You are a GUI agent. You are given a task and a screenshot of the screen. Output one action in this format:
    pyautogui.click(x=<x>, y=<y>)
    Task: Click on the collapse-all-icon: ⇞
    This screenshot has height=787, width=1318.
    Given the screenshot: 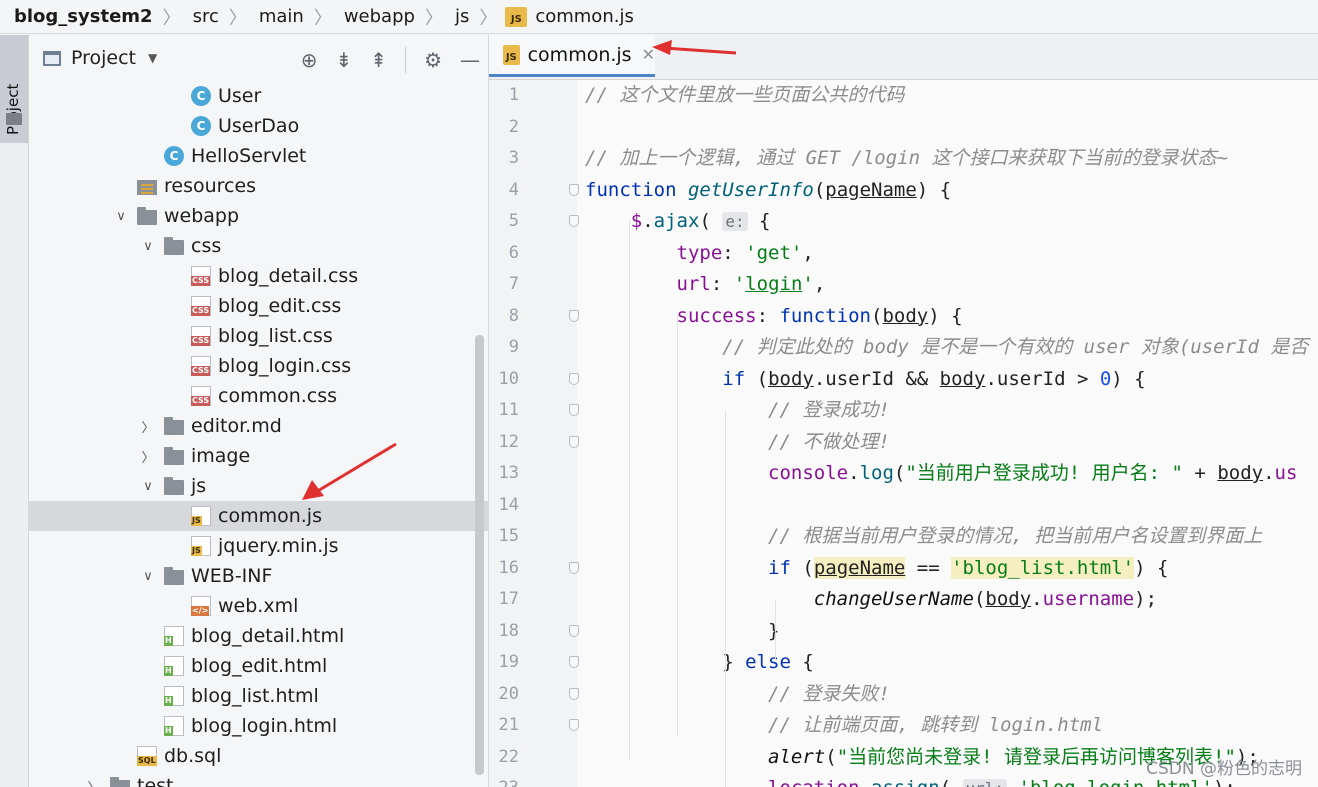 What is the action you would take?
    pyautogui.click(x=378, y=60)
    